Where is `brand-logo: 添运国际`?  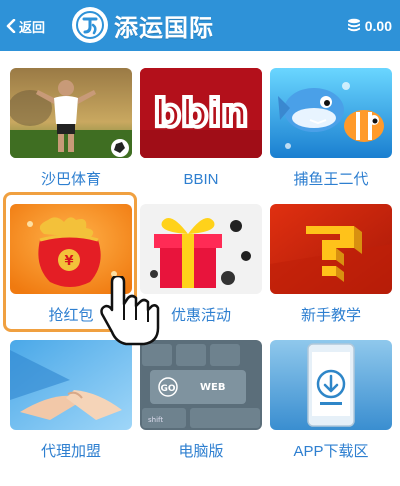 brand-logo: 添运国际 is located at coordinates (143, 25).